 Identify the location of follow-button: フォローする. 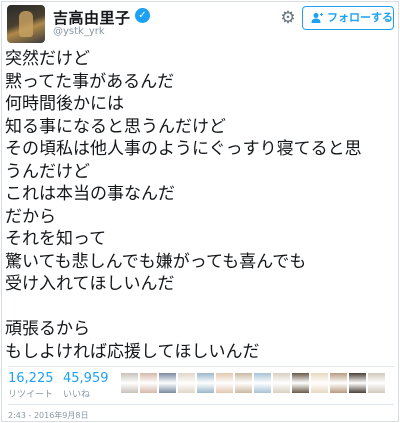
(348, 18).